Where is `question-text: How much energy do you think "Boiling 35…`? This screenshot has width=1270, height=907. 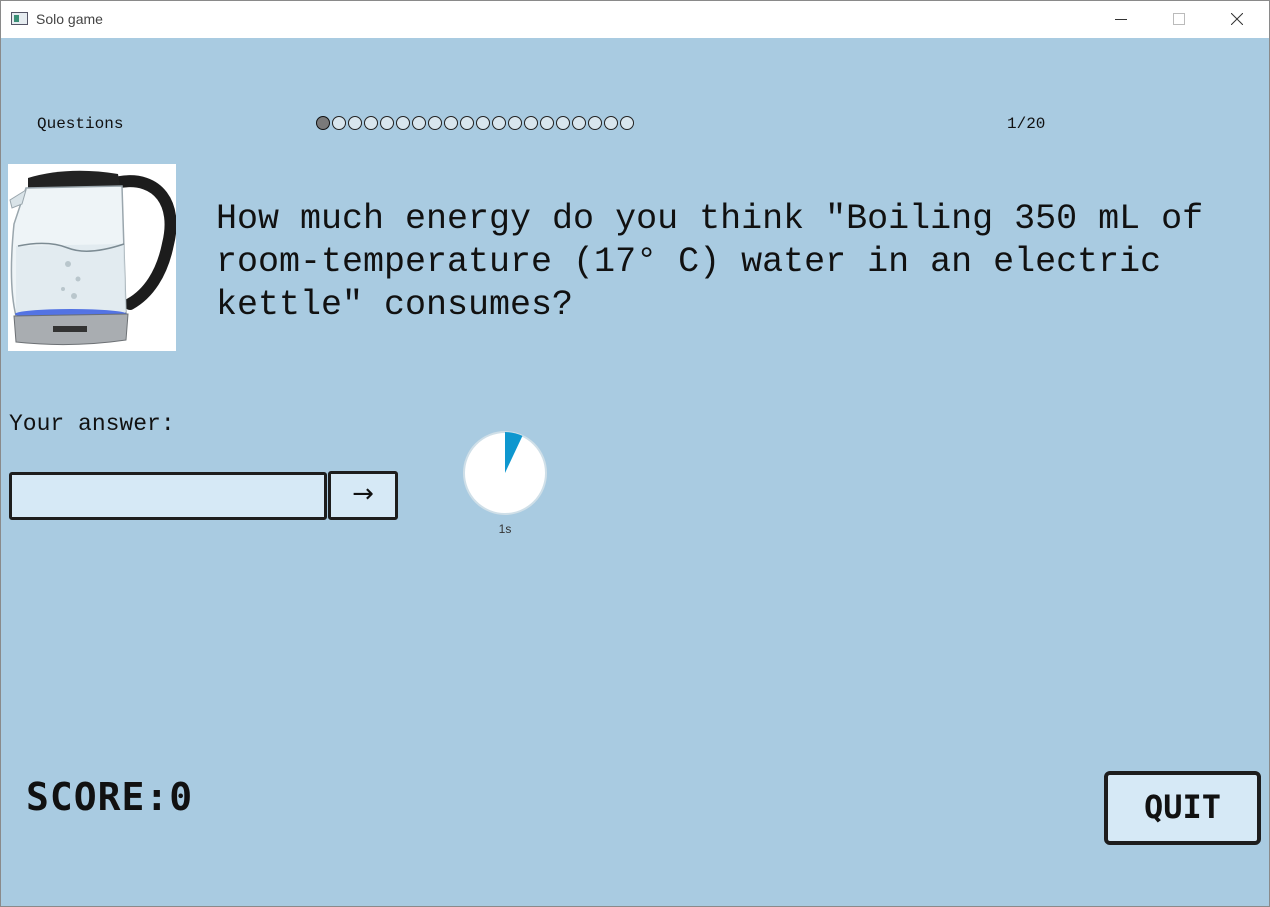 question-text: How much energy do you think "Boiling 35… is located at coordinates (710, 262).